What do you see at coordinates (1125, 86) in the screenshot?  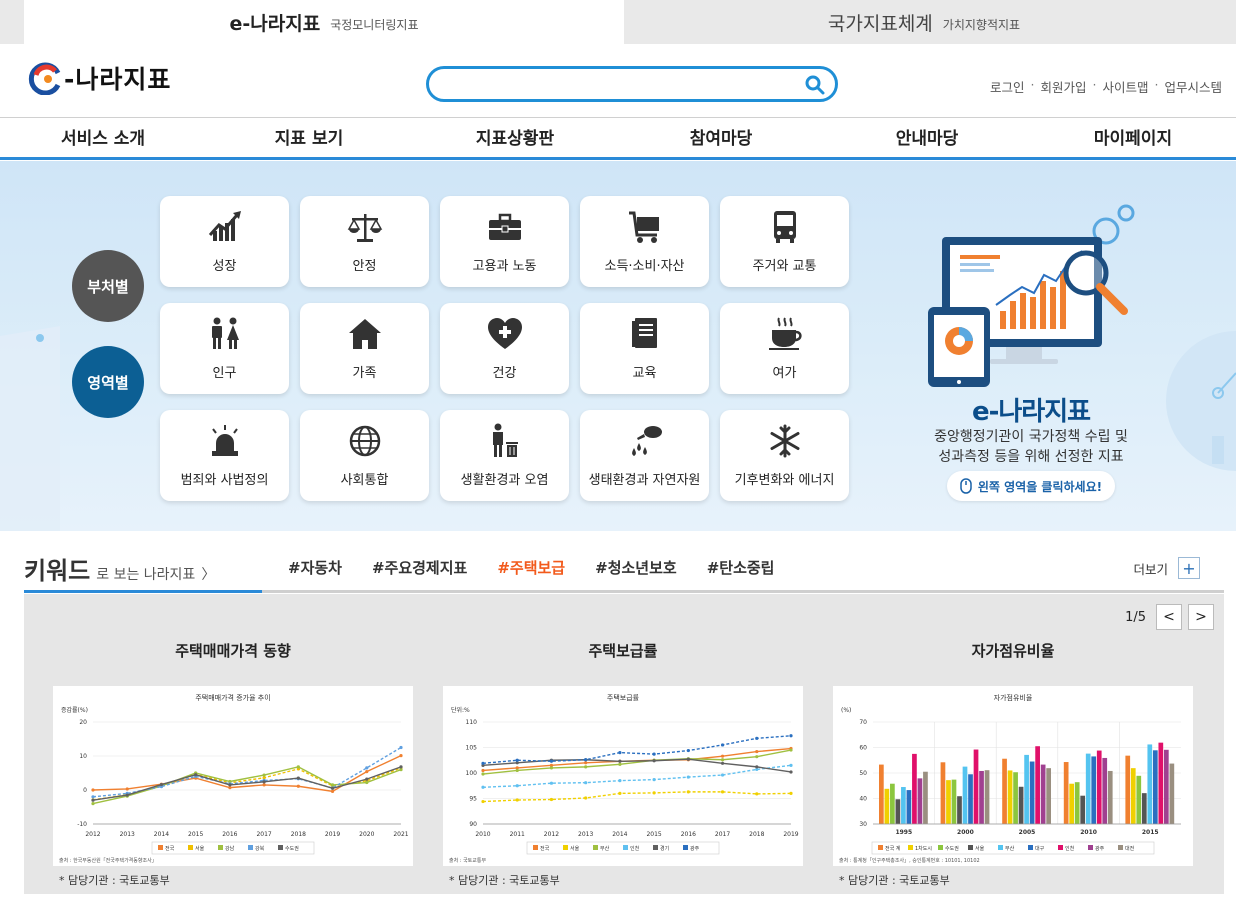 I see `sitemap-link: 사이트맵` at bounding box center [1125, 86].